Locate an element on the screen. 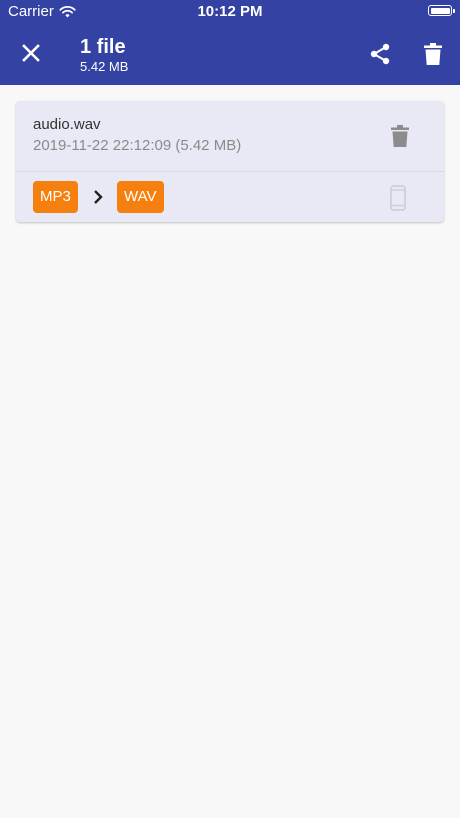  phone-icon is located at coordinates (398, 198).